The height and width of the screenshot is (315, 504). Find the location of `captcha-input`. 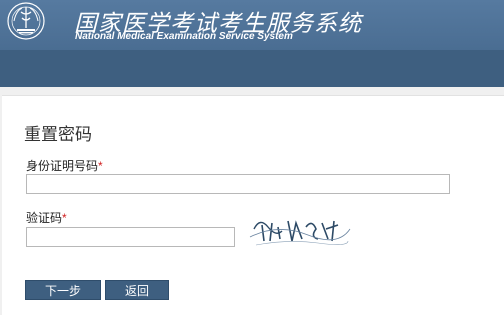

captcha-input is located at coordinates (130, 237).